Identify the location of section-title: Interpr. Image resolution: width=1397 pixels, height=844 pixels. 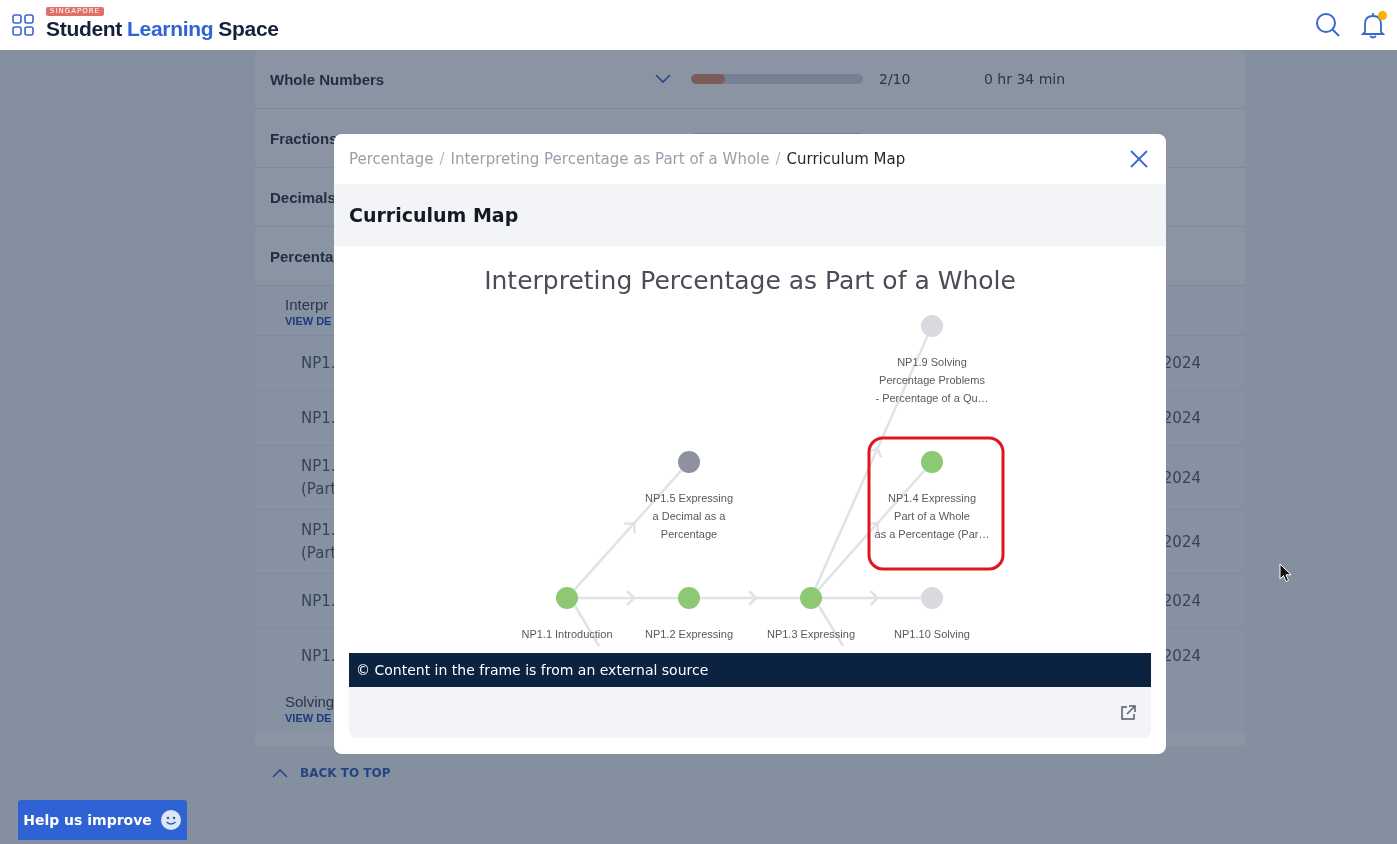
(307, 304).